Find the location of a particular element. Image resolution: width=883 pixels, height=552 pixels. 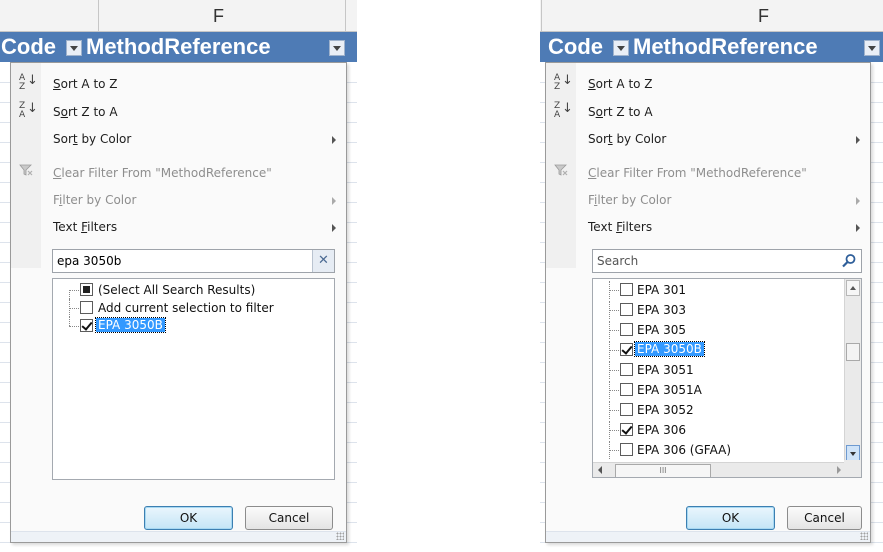

list-item: (Select All Search Results) is located at coordinates (193, 290).